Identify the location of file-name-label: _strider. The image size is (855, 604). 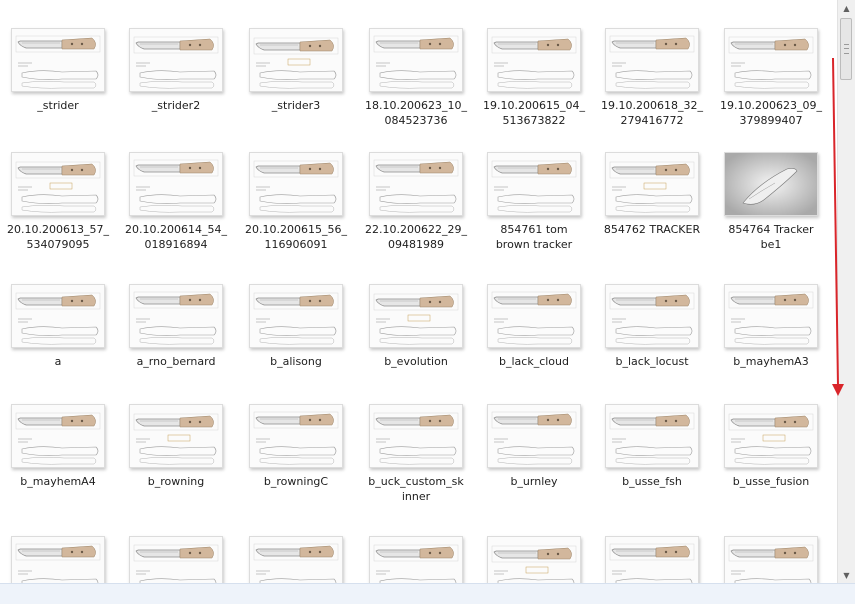
(58, 105).